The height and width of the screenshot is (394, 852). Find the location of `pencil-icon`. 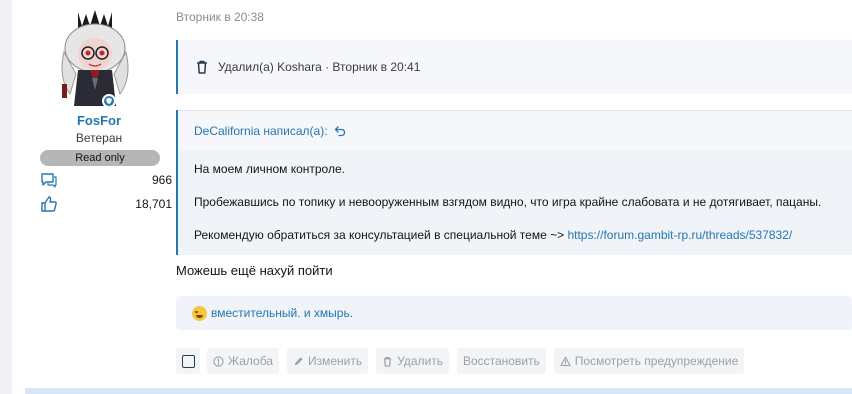

pencil-icon is located at coordinates (298, 360).